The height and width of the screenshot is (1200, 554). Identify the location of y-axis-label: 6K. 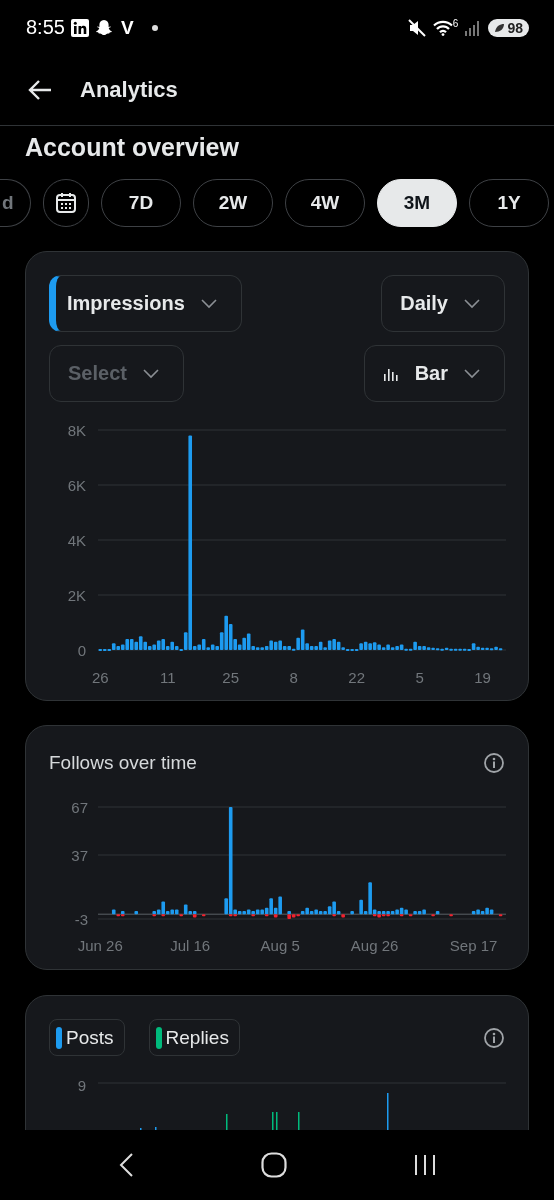
(76, 485).